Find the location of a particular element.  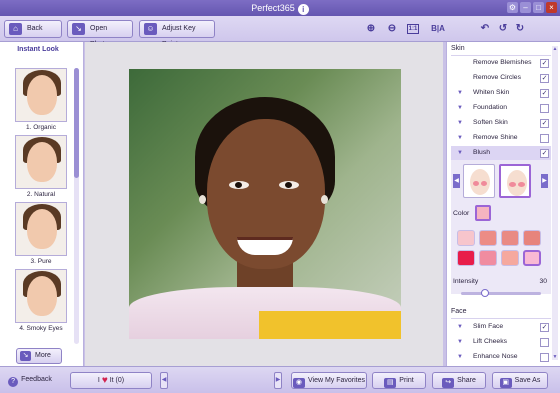

prev-arrow-icon: ◀ is located at coordinates (164, 380).